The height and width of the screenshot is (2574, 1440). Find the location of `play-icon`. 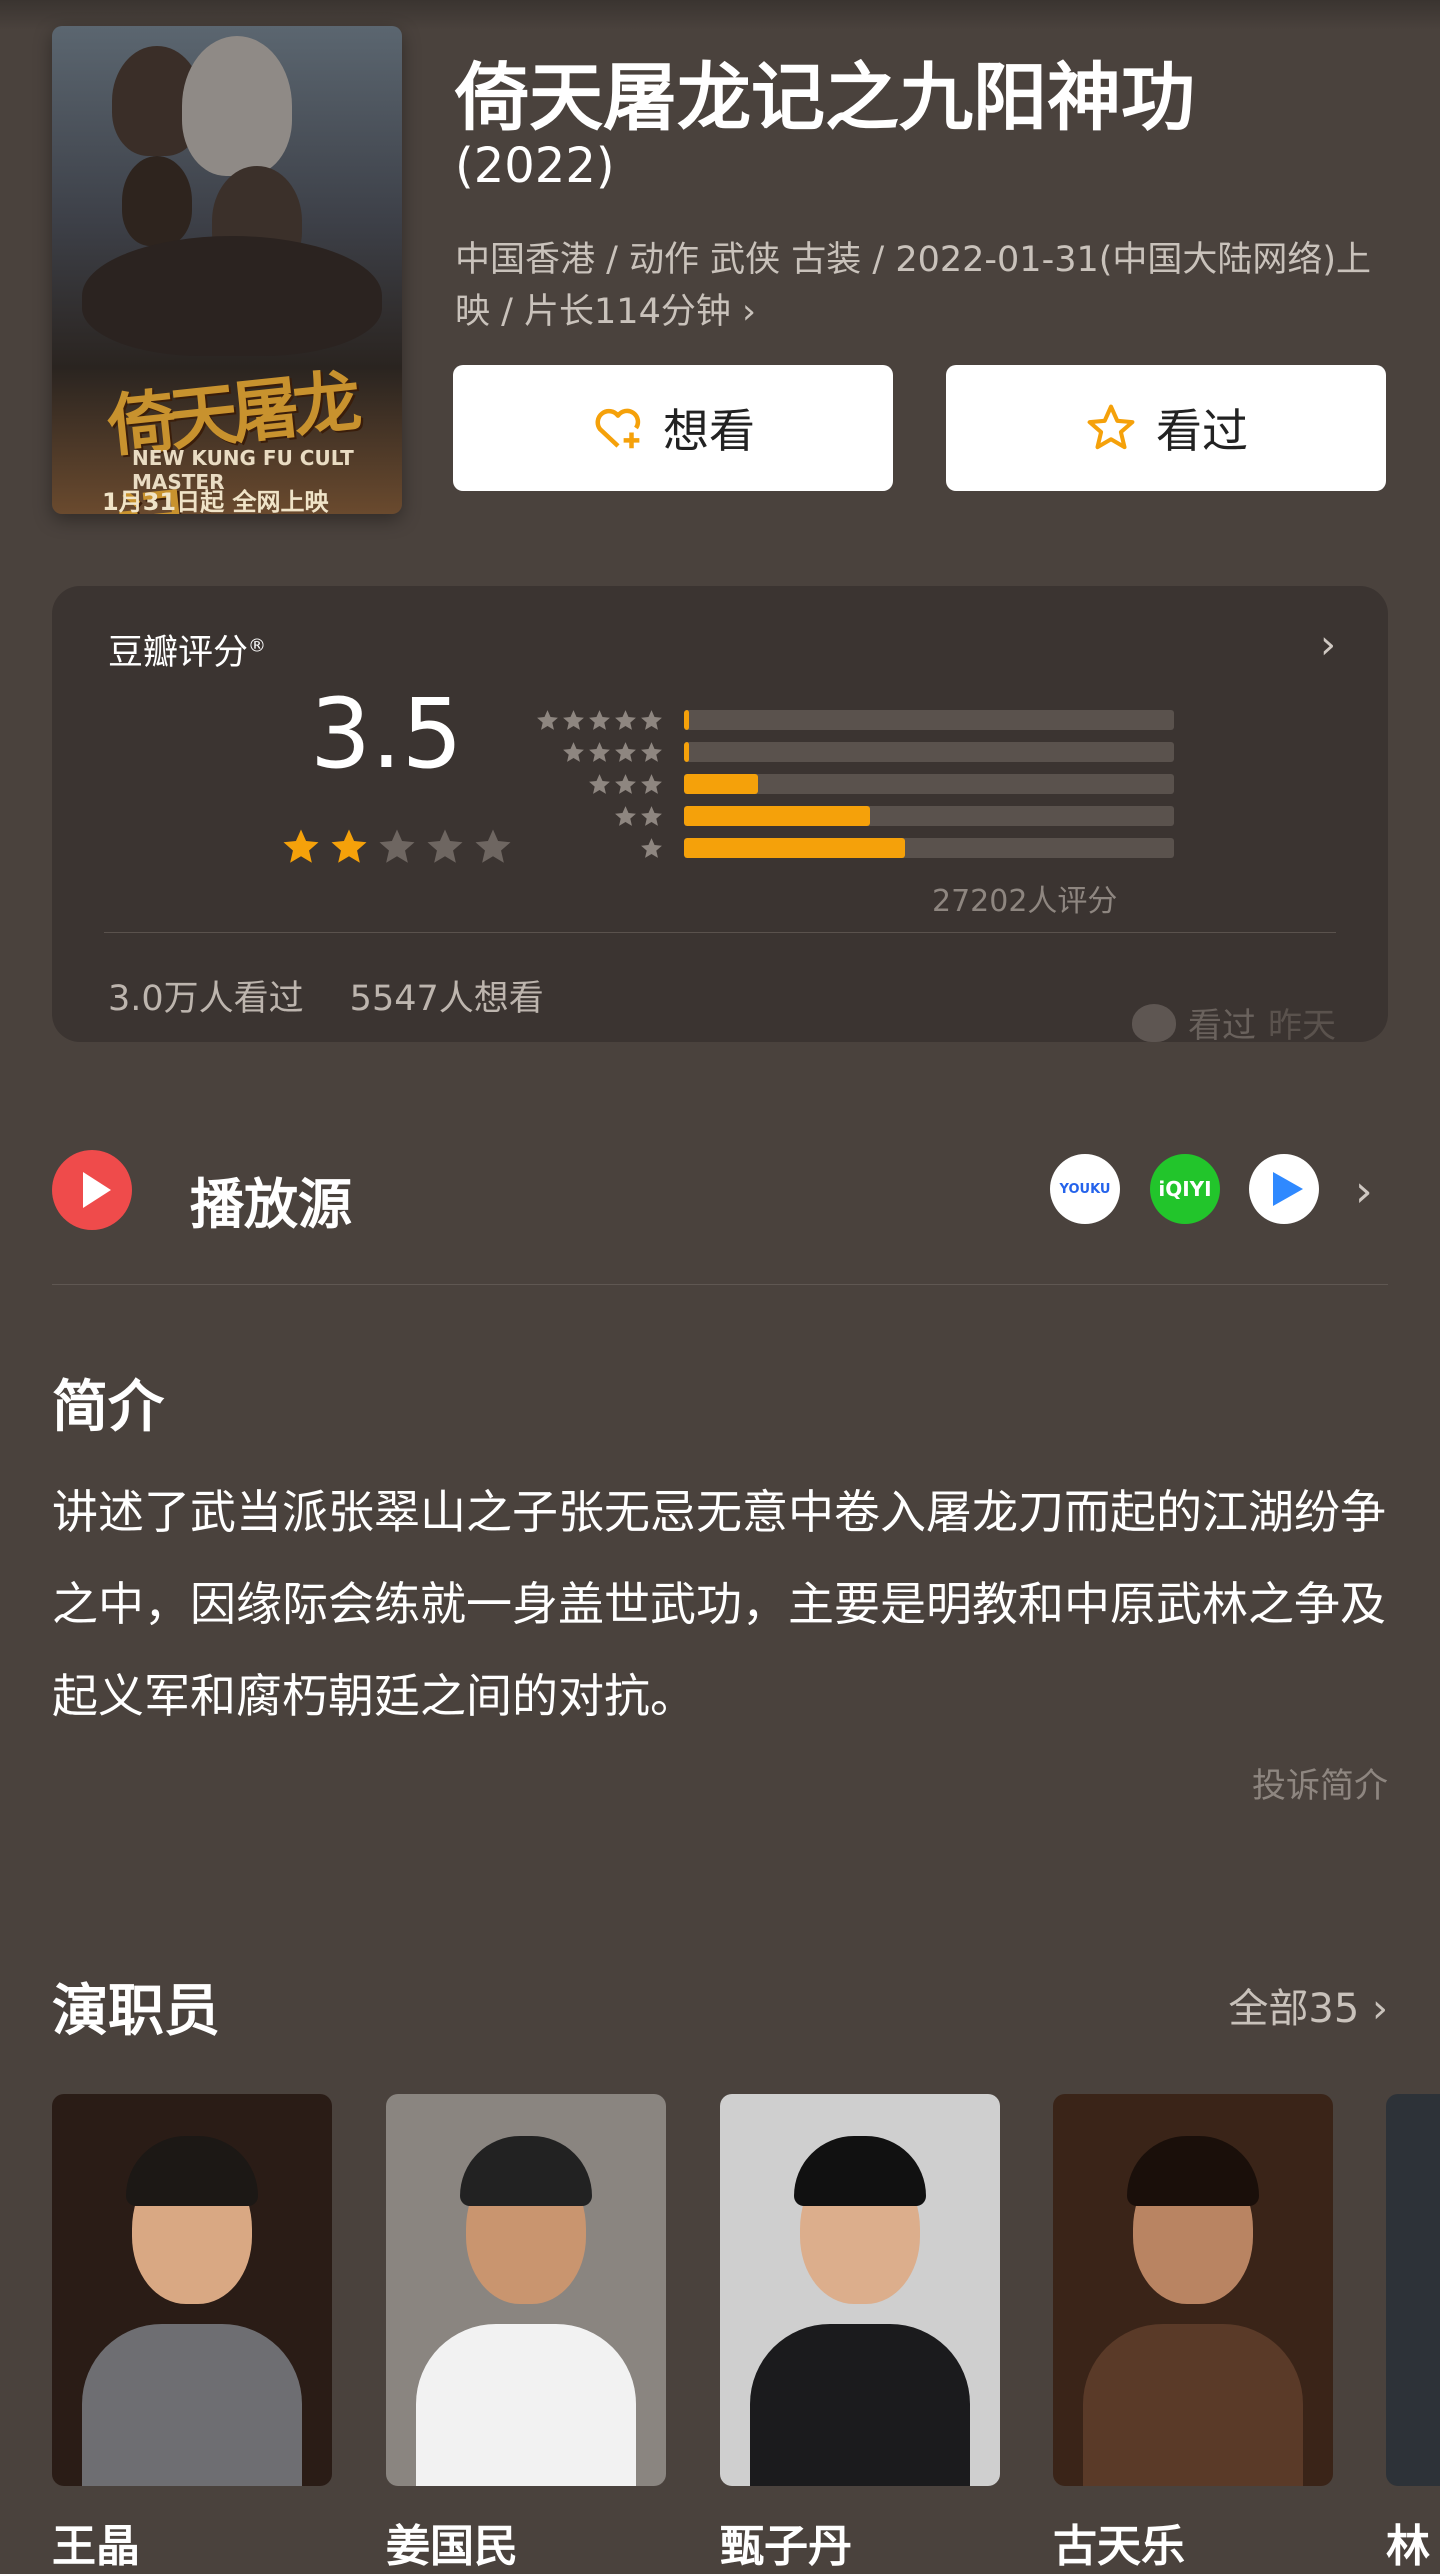

play-icon is located at coordinates (92, 1190).